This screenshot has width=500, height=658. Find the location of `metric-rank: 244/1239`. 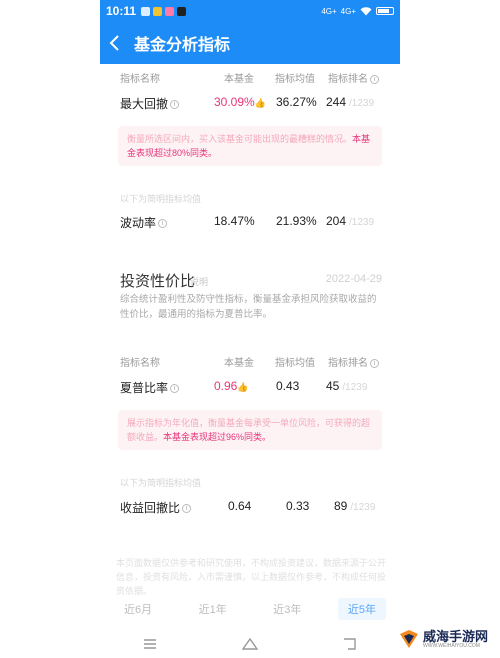

metric-rank: 244/1239 is located at coordinates (350, 102).